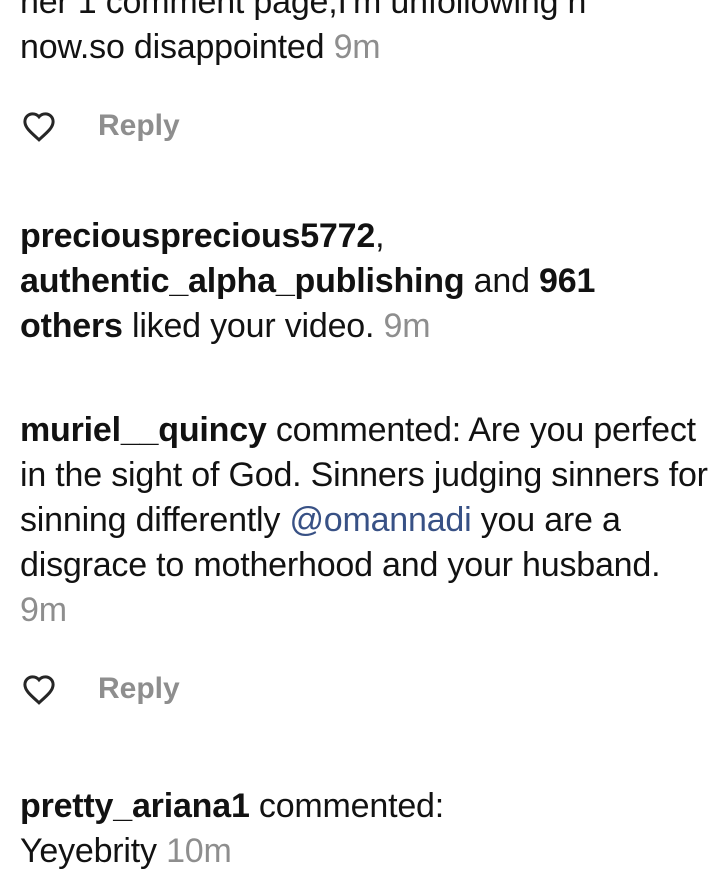  I want to click on comment-text: pretty_ariana1 commented: Yeyebrity 10m, so click(365, 829).